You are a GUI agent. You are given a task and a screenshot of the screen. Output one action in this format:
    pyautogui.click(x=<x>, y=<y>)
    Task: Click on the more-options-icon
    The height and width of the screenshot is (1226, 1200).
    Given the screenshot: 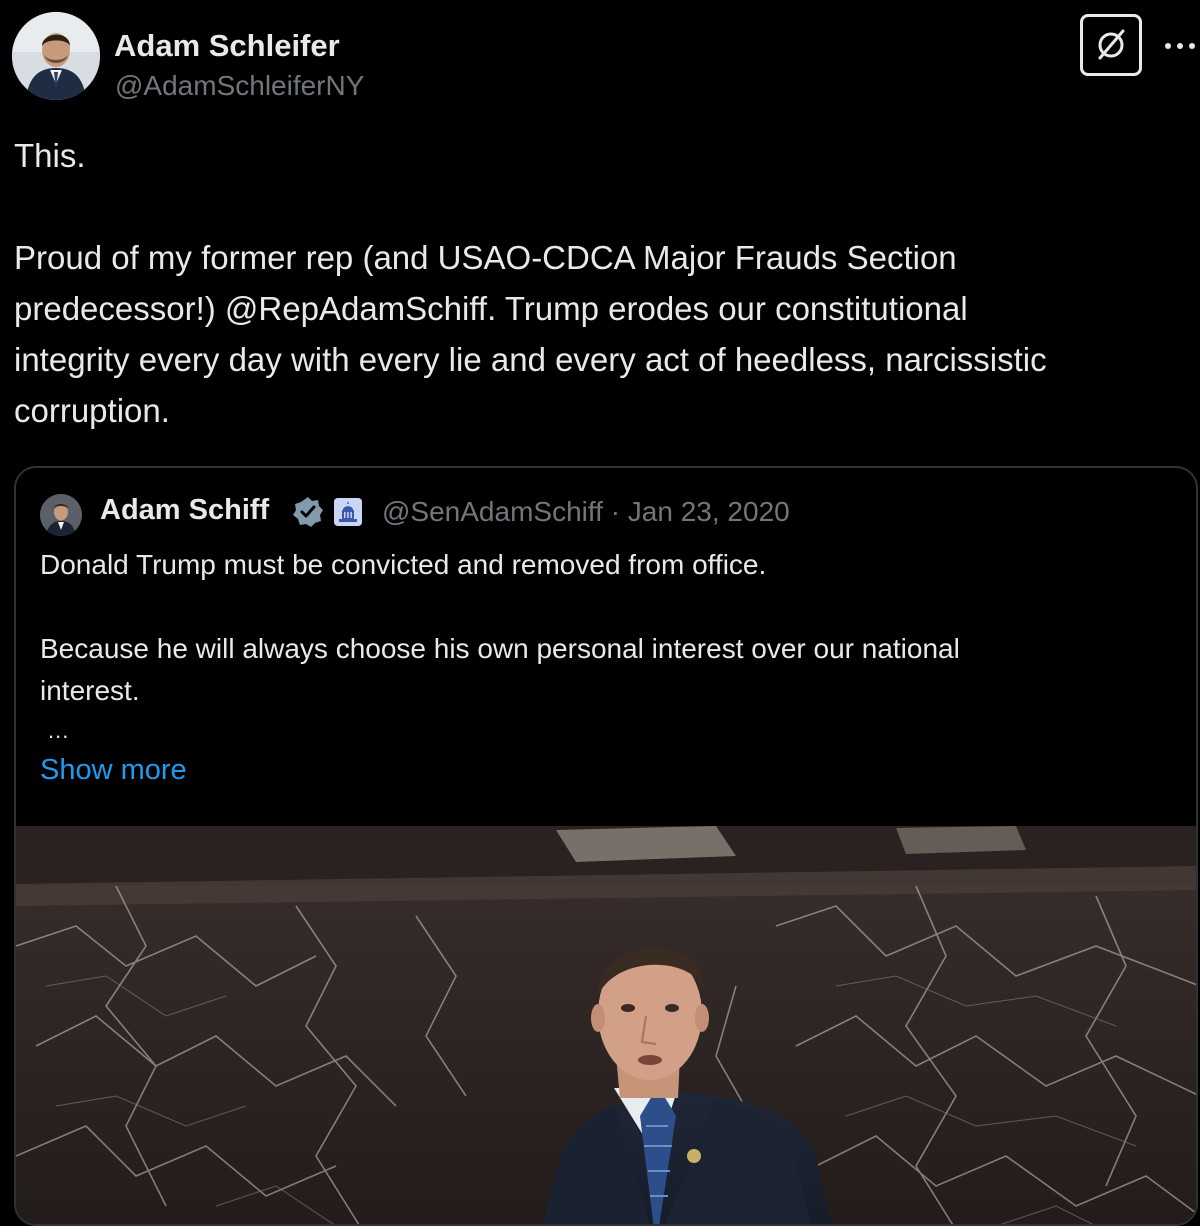 What is the action you would take?
    pyautogui.click(x=1180, y=46)
    